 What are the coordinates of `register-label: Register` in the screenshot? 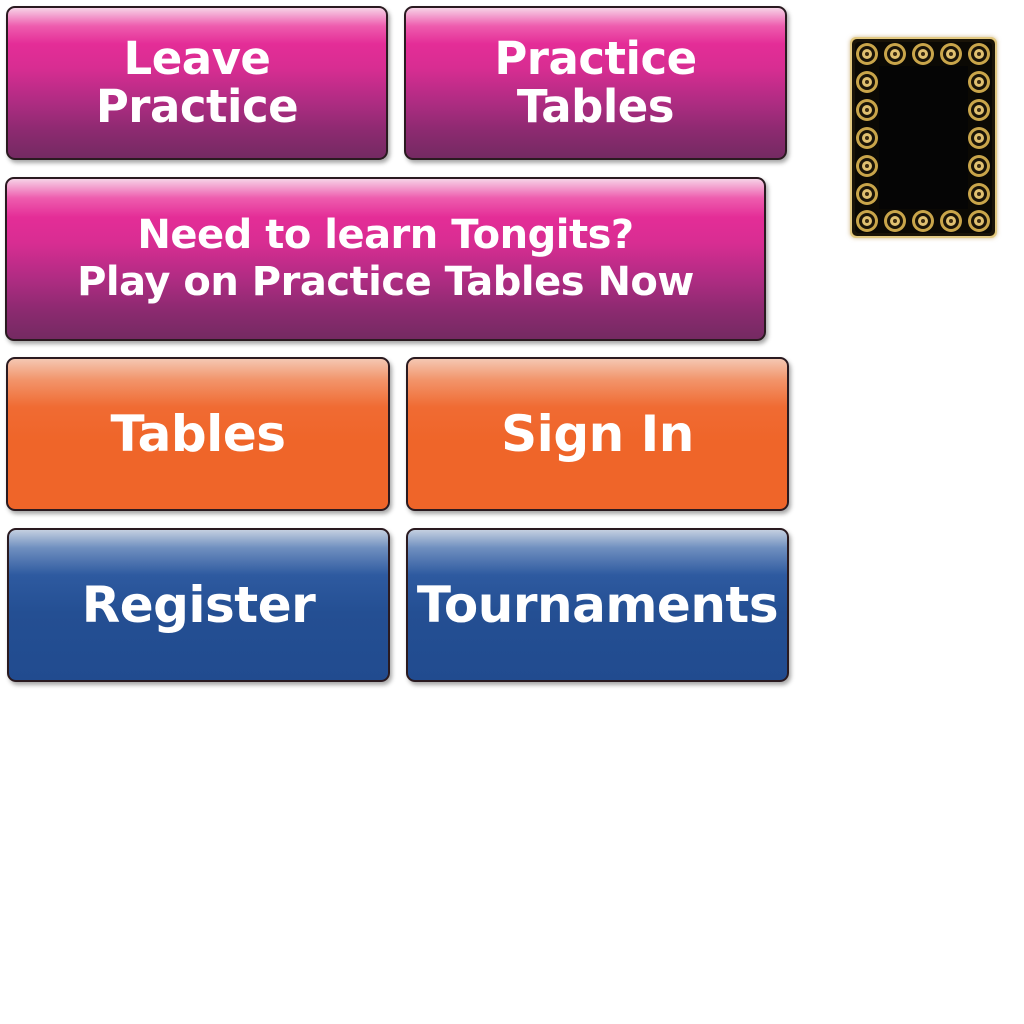 It's located at (198, 605).